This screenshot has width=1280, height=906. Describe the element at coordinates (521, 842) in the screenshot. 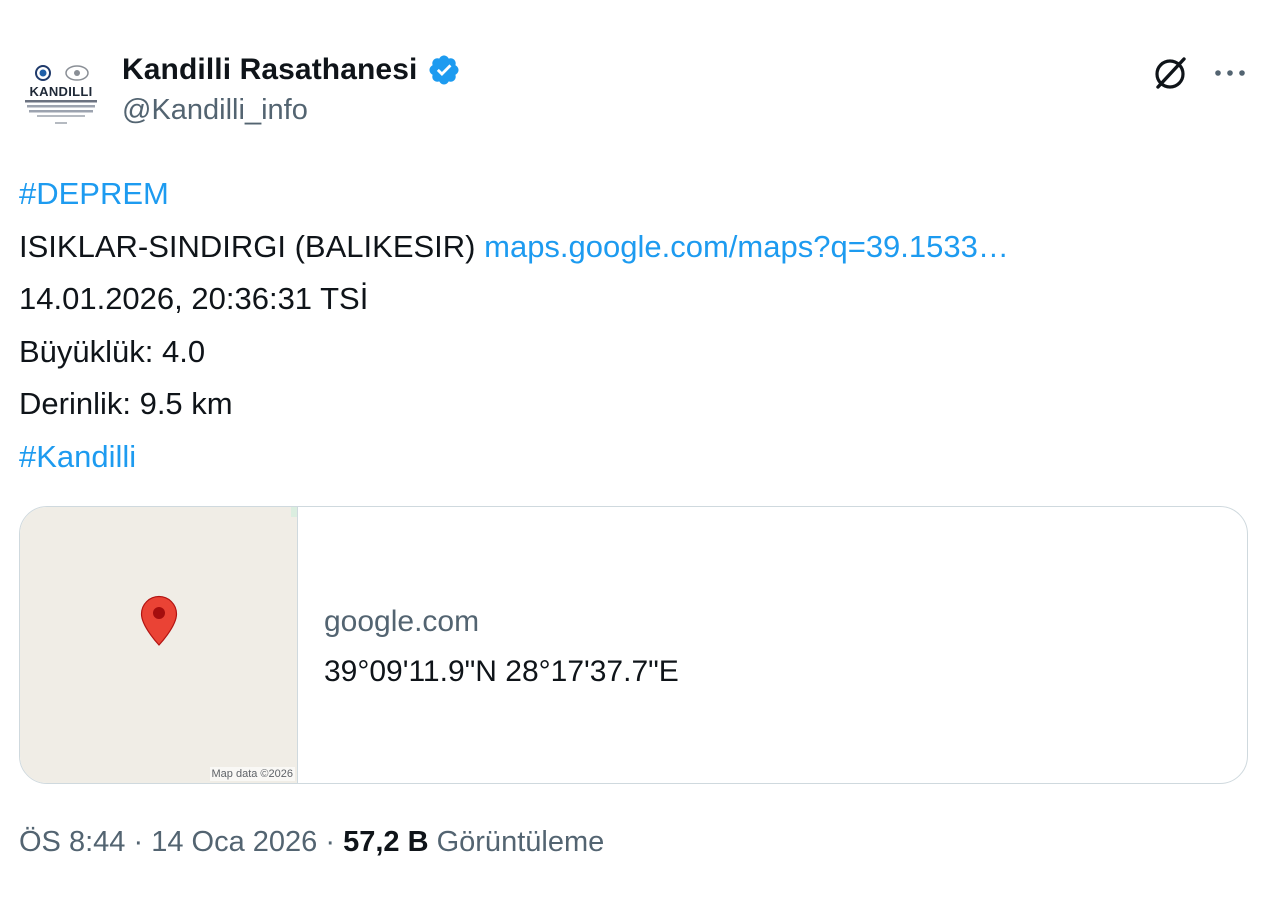

I see `views-label: Görüntüleme` at that location.